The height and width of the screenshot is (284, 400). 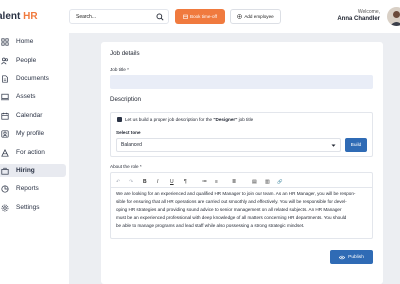 I want to click on numbered-list-icon: ≡, so click(x=216, y=181).